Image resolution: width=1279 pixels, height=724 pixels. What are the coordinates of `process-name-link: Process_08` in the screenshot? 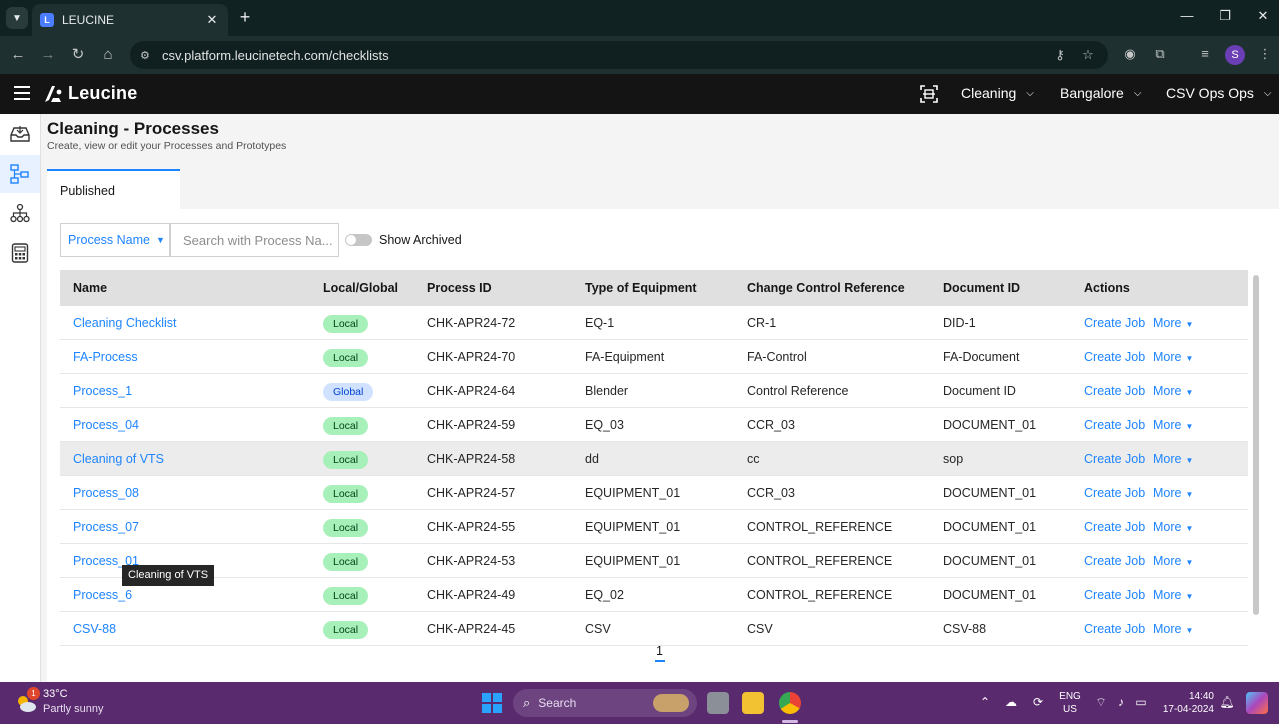 It's located at (106, 493).